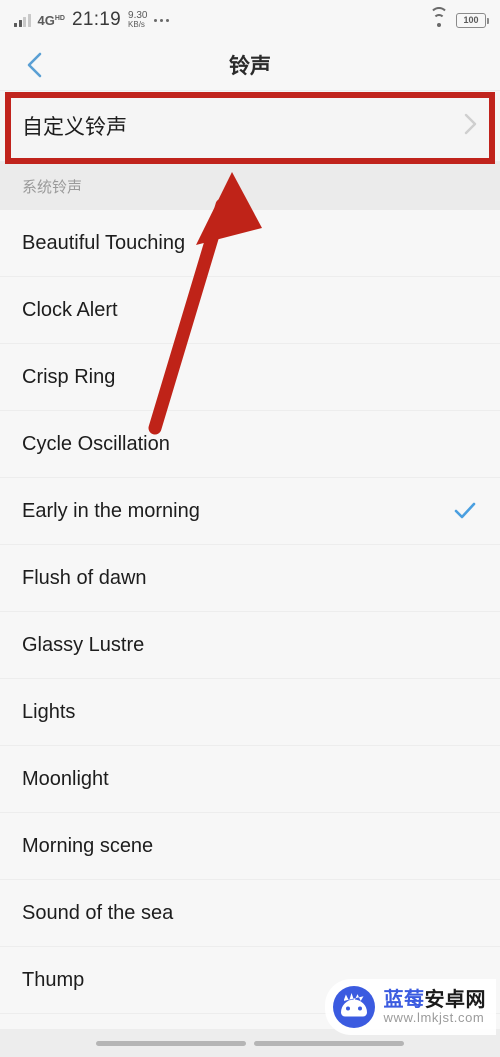 The image size is (500, 1057). I want to click on ringtone-list-item: Beautiful Touching, so click(250, 243).